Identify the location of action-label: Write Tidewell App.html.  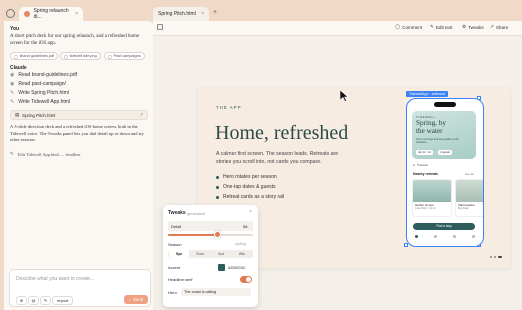
(44, 102).